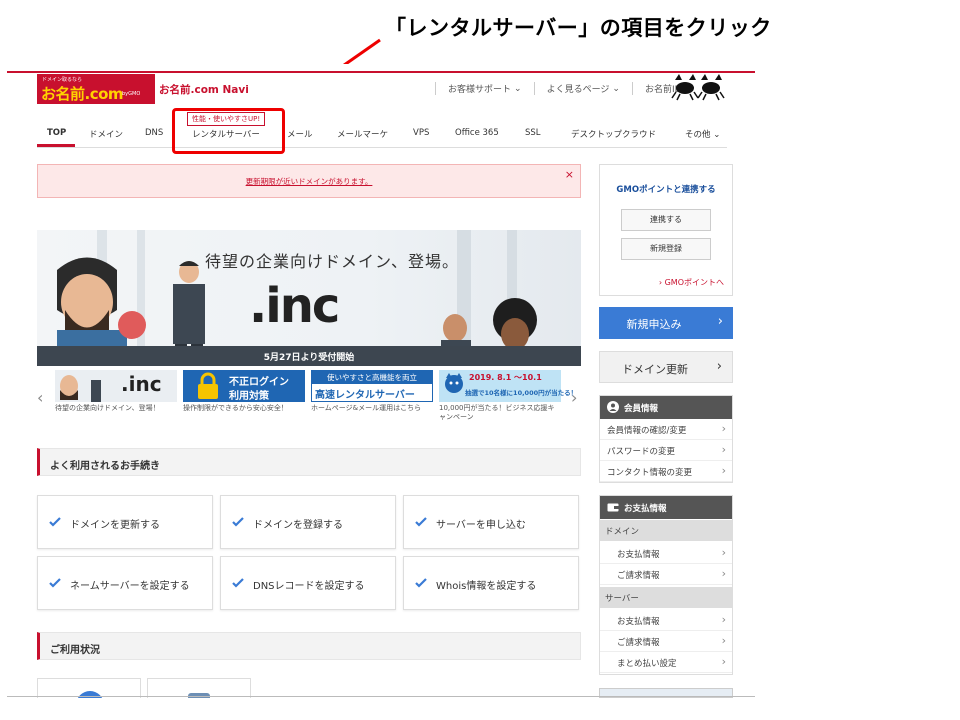  What do you see at coordinates (308, 522) in the screenshot?
I see `register-domain-button: ドメインを登録する` at bounding box center [308, 522].